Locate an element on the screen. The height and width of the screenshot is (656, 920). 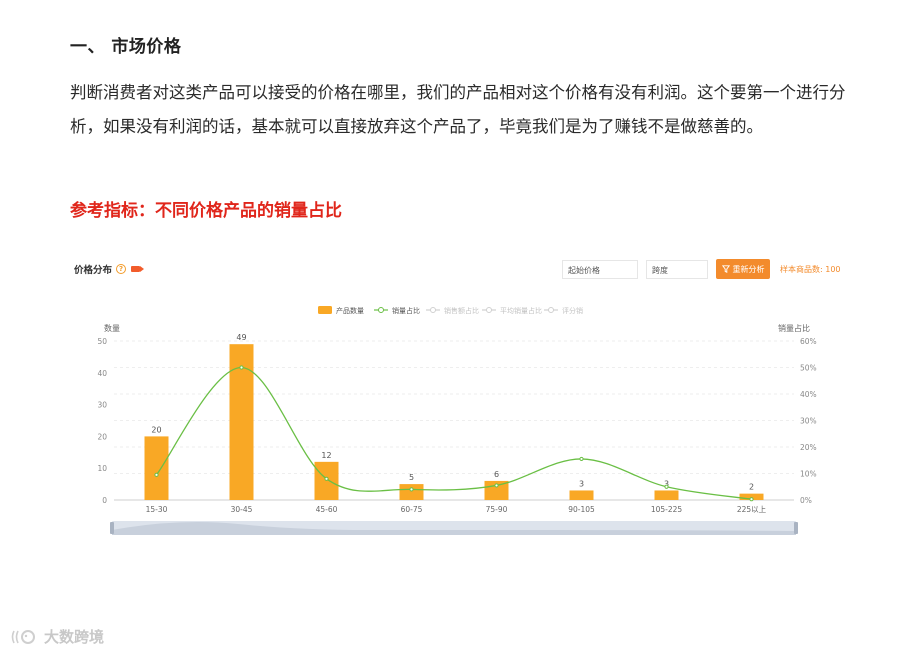
x-tick-label: 60-75 is located at coordinates (412, 509).